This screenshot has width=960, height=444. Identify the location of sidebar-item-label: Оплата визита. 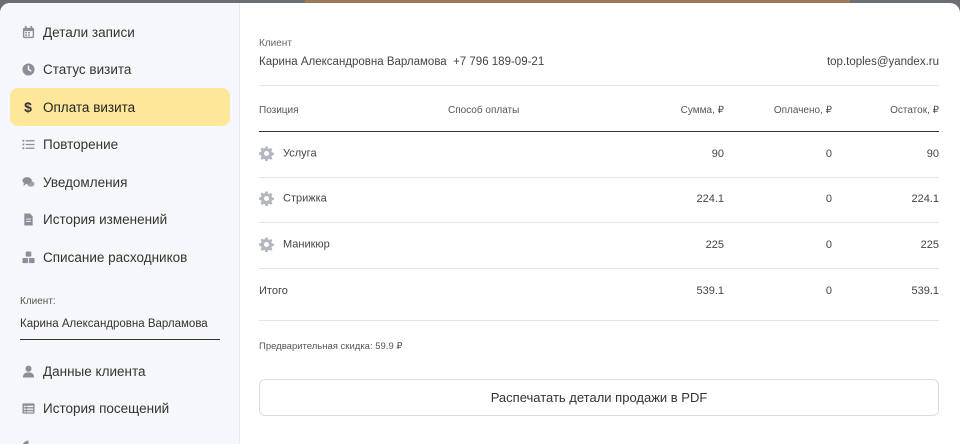
(89, 107).